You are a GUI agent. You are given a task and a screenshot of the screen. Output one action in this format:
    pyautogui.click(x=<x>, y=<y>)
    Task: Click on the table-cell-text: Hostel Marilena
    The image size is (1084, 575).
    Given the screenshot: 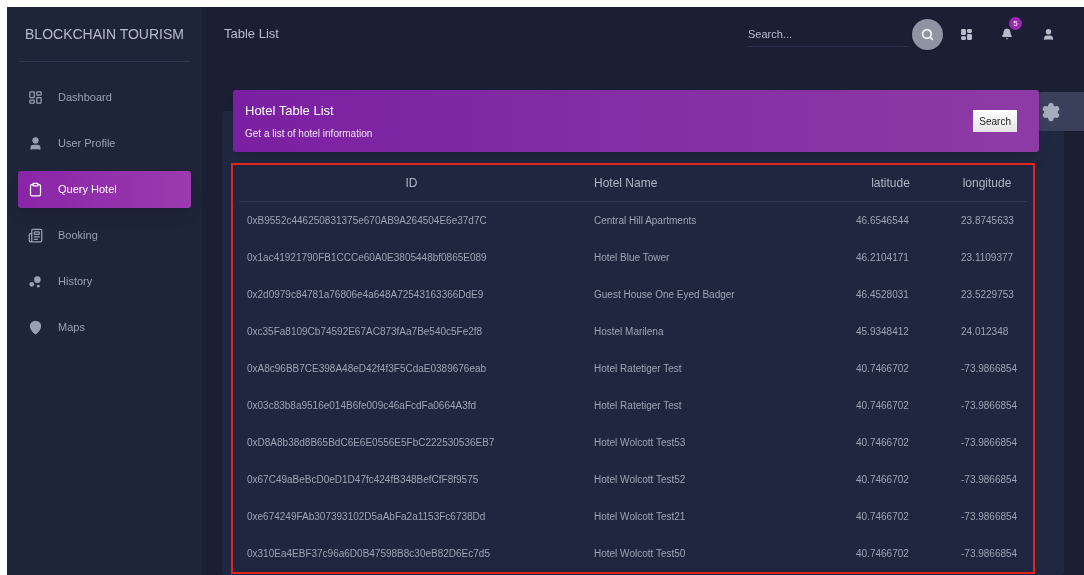 What is the action you would take?
    pyautogui.click(x=629, y=332)
    